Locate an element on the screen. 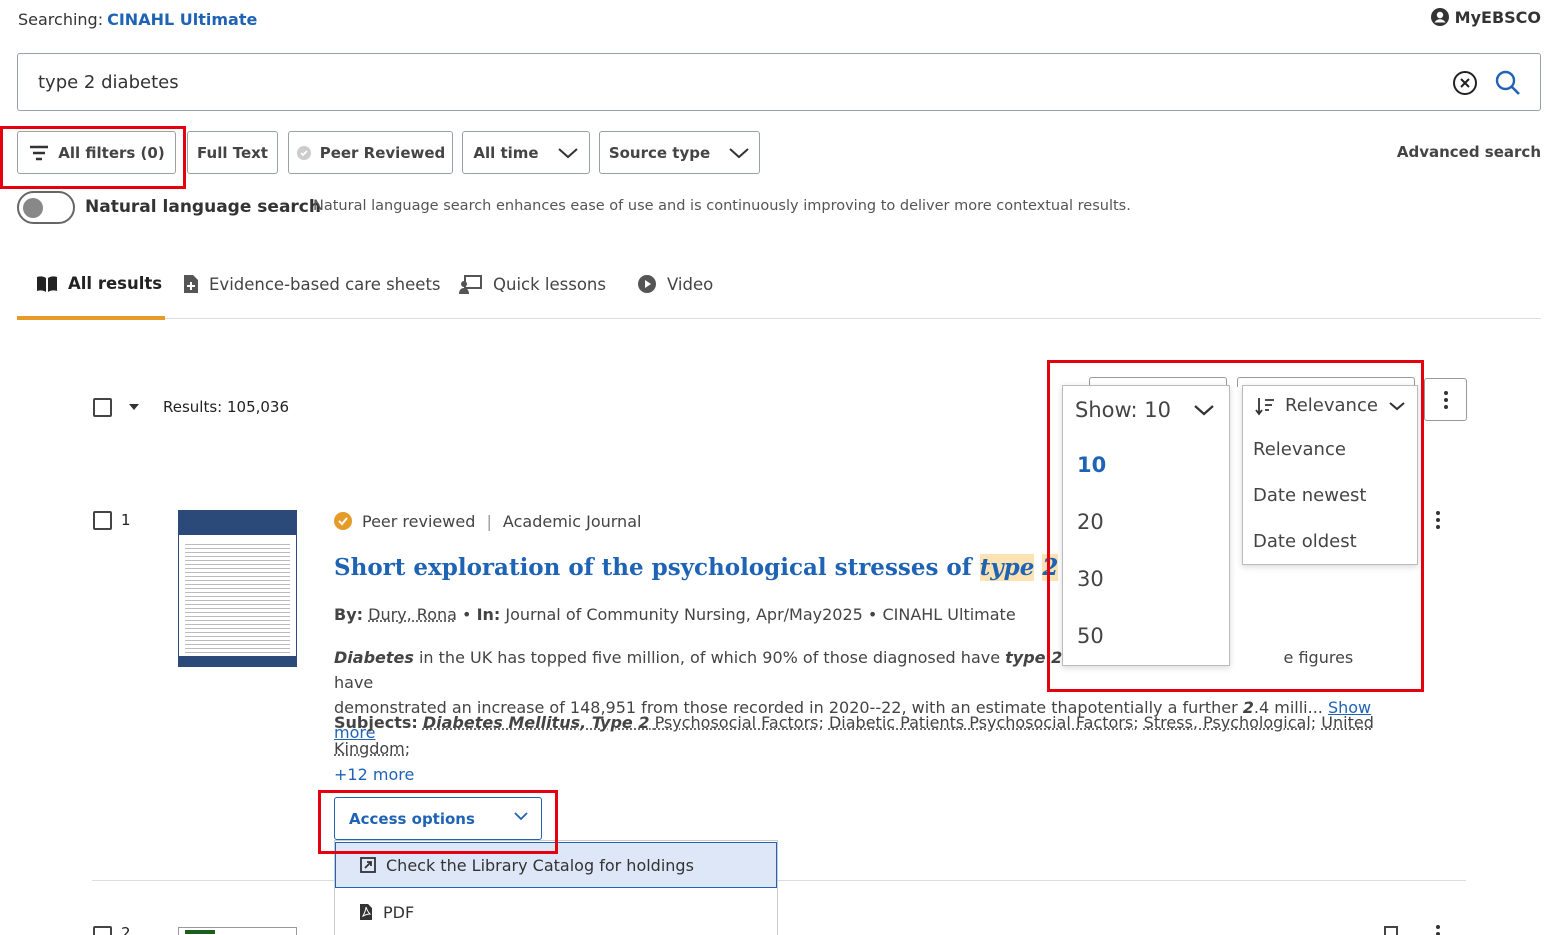 The height and width of the screenshot is (935, 1565). searching-label: Searching: CINAHL Ultimate is located at coordinates (137, 19).